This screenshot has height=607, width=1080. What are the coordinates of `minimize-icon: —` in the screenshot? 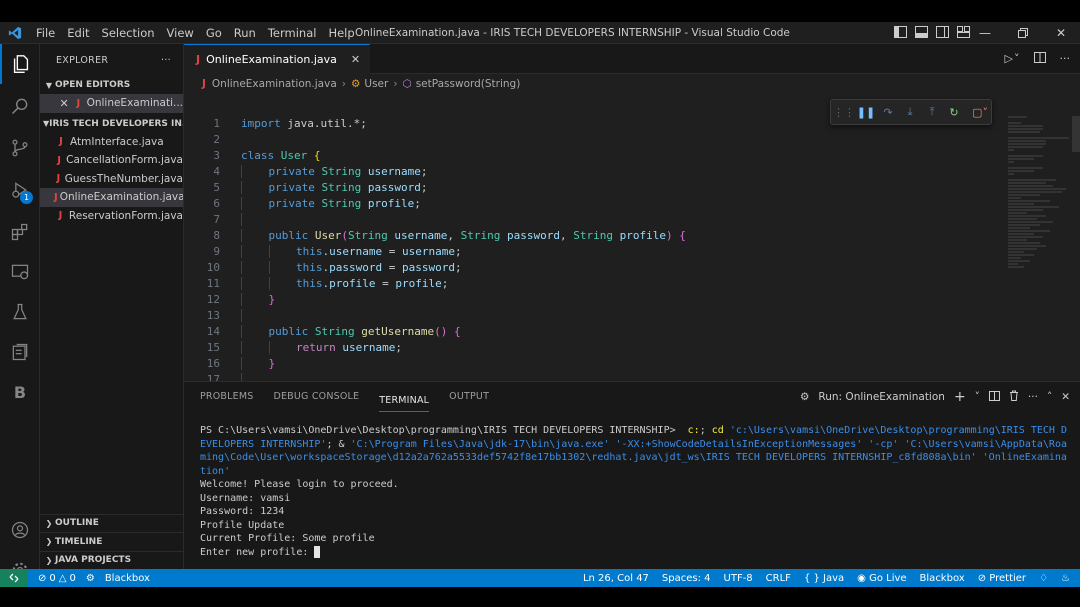 It's located at (985, 33).